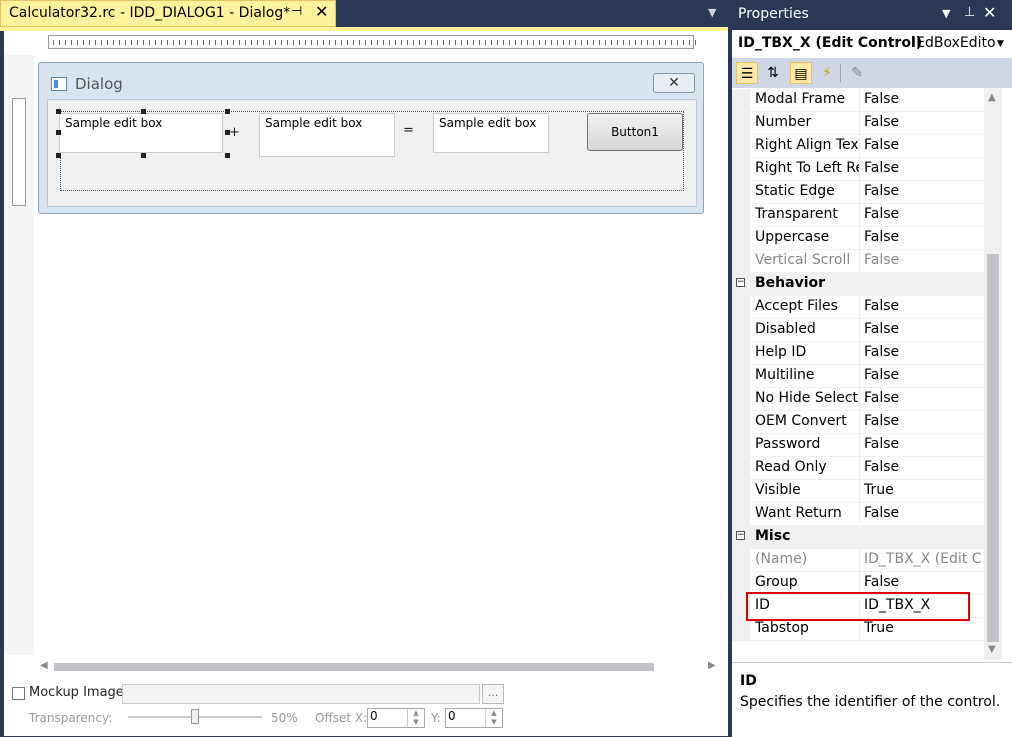 The width and height of the screenshot is (1012, 737). Describe the element at coordinates (493, 718) in the screenshot. I see `offset-y-spinner: ▲ ▼` at that location.